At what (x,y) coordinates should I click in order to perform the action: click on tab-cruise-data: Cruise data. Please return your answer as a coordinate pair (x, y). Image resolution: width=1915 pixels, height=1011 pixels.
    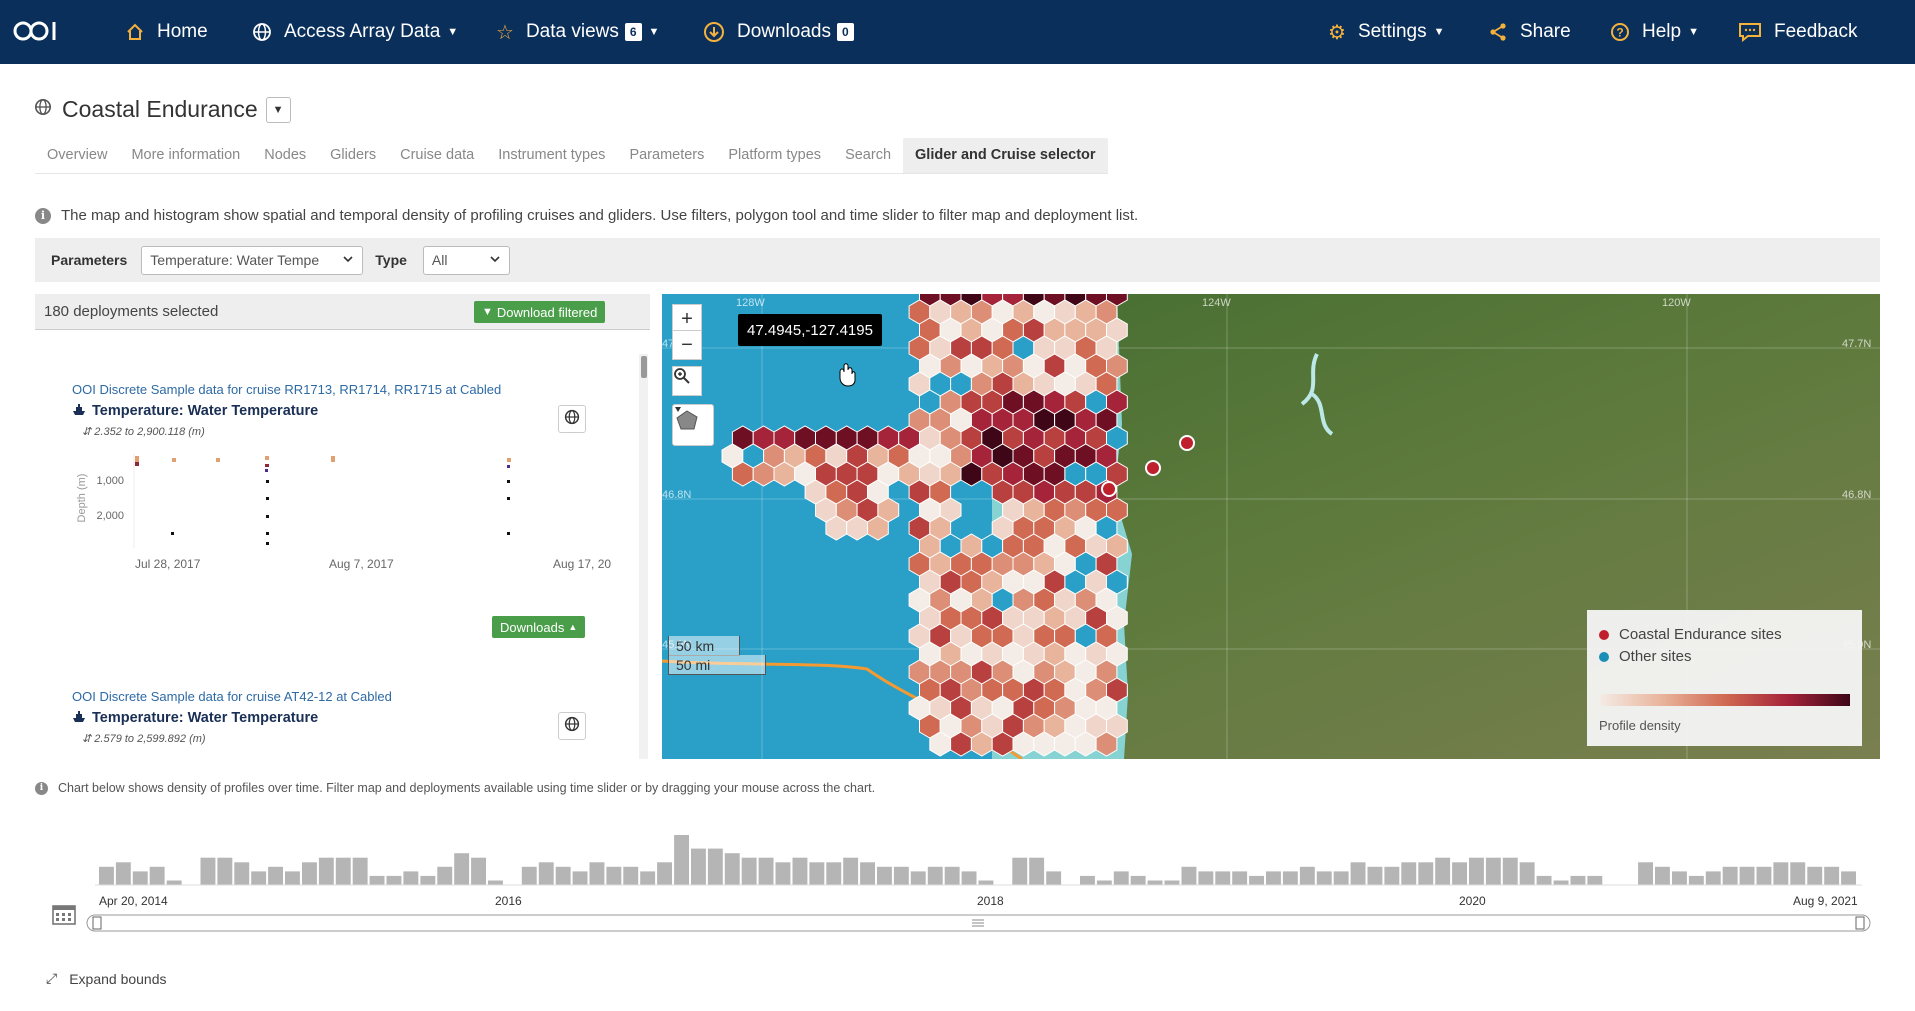
    Looking at the image, I should click on (437, 155).